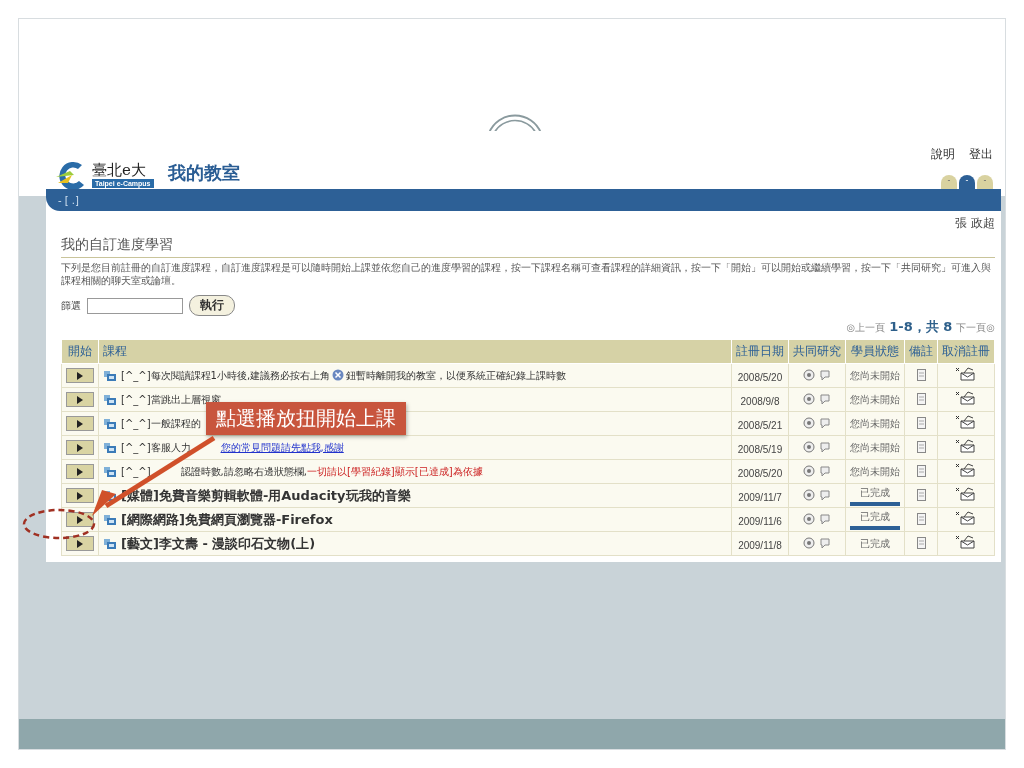 The image size is (1024, 768). I want to click on page-heading: 我的教室, so click(203, 173).